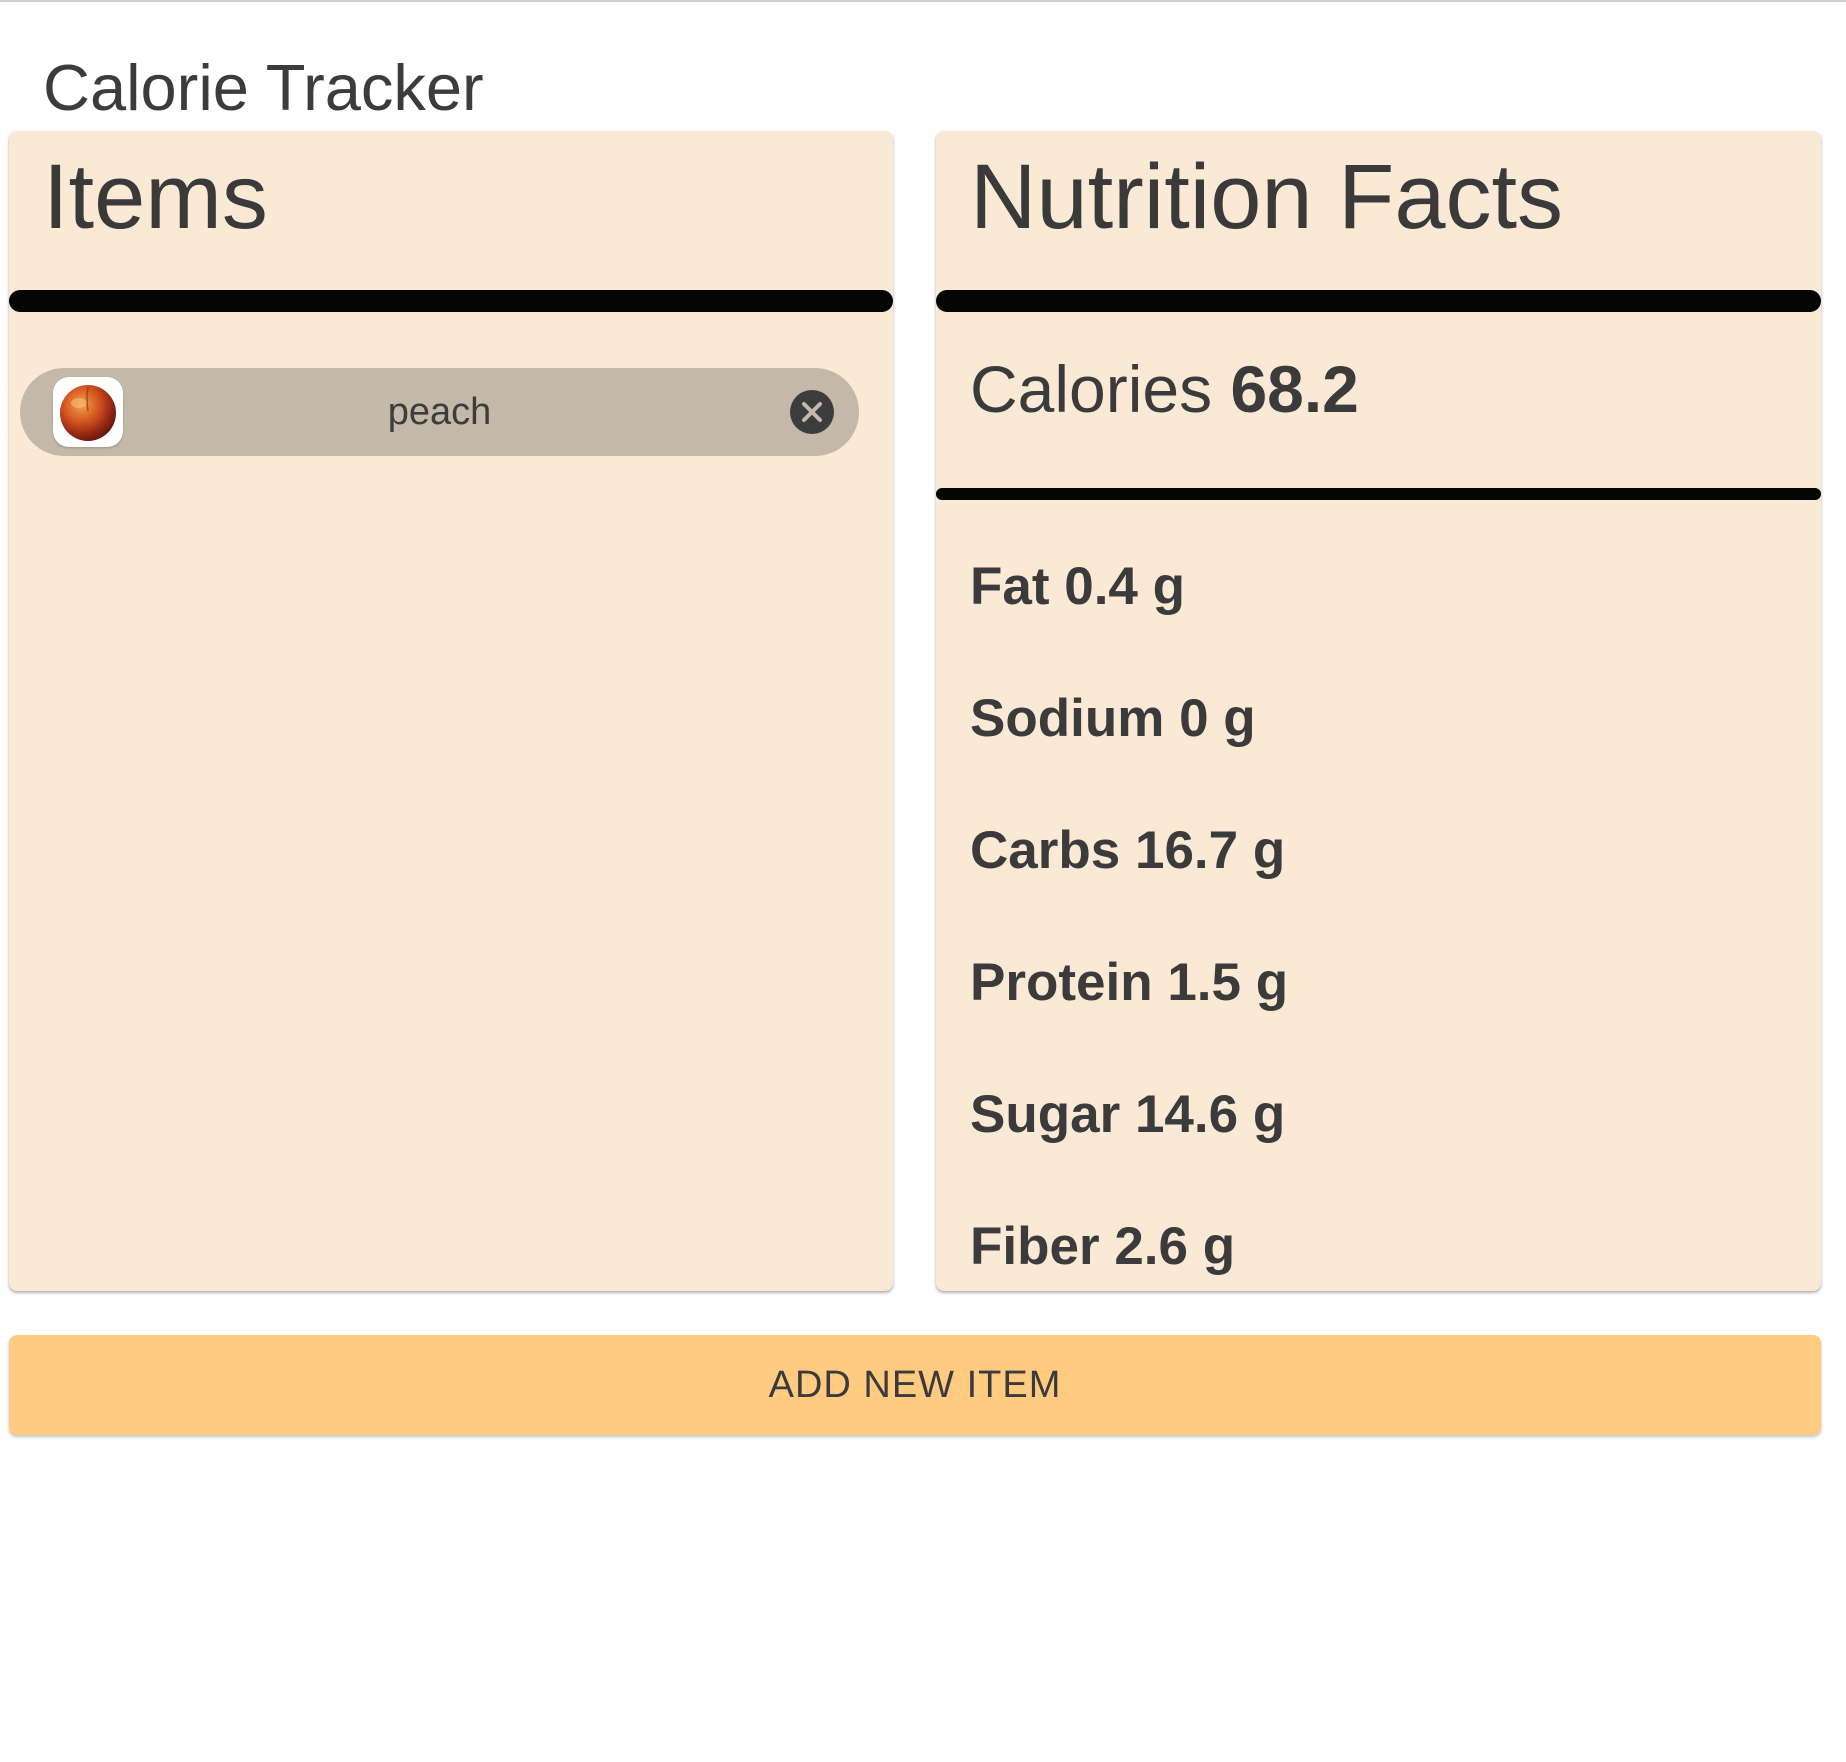  What do you see at coordinates (1175, 1246) in the screenshot?
I see `nutrient-value: 2.6 g` at bounding box center [1175, 1246].